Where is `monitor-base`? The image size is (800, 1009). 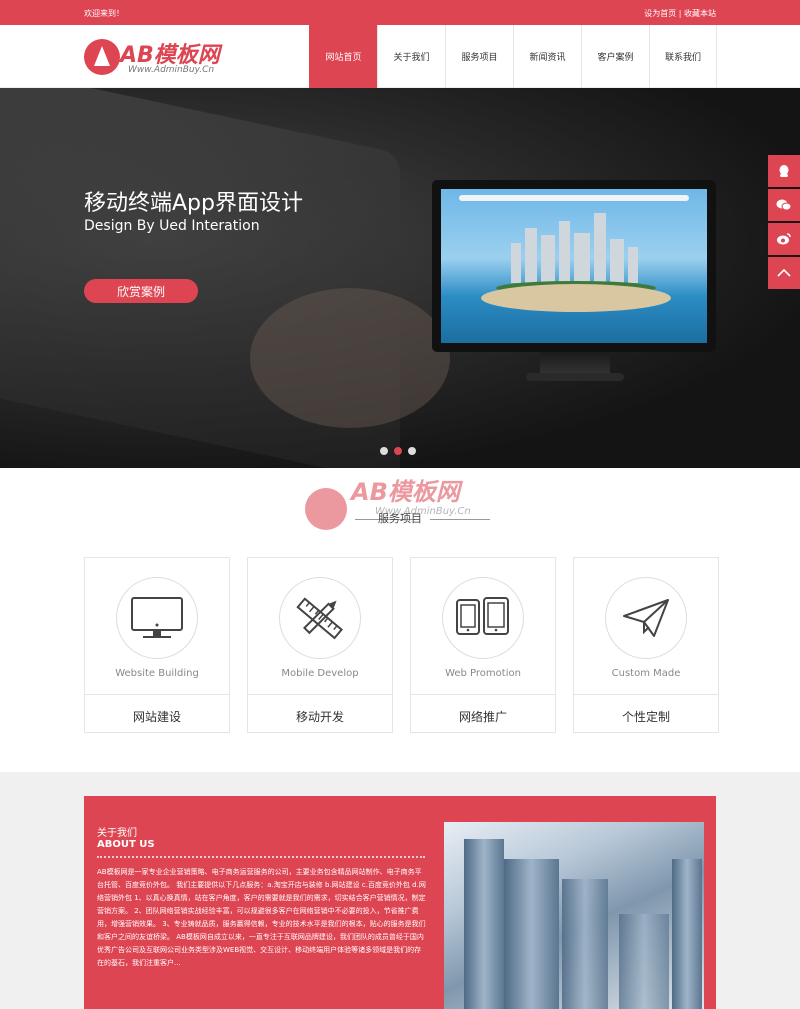
monitor-base is located at coordinates (575, 377).